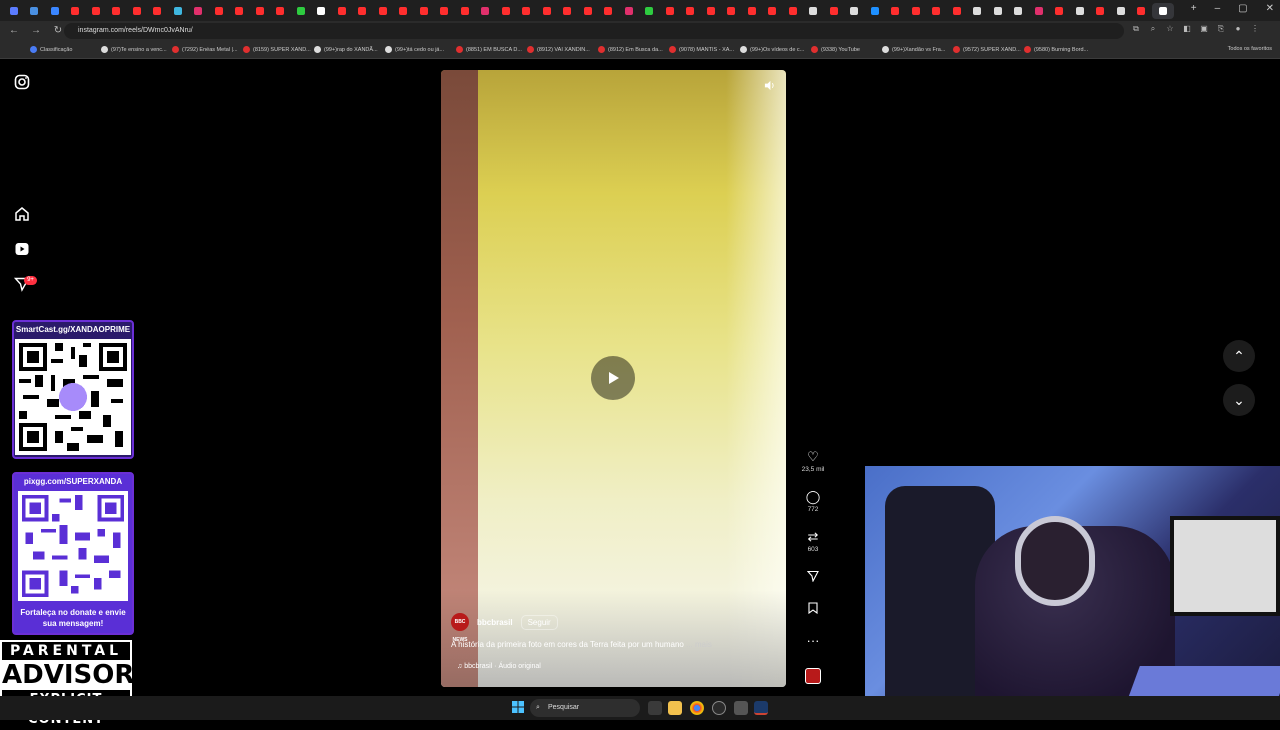  What do you see at coordinates (22, 215) in the screenshot?
I see `home-icon` at bounding box center [22, 215].